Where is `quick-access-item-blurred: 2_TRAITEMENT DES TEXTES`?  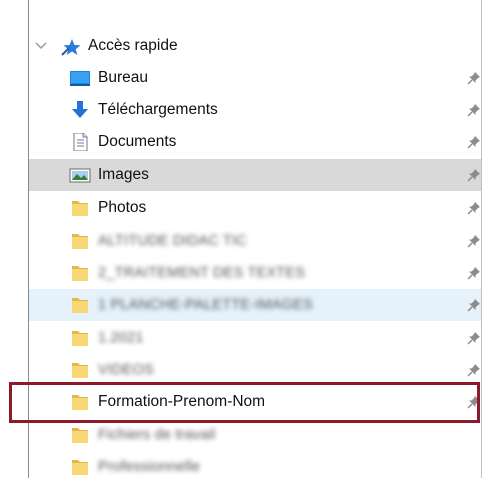 quick-access-item-blurred: 2_TRAITEMENT DES TEXTES is located at coordinates (255, 273).